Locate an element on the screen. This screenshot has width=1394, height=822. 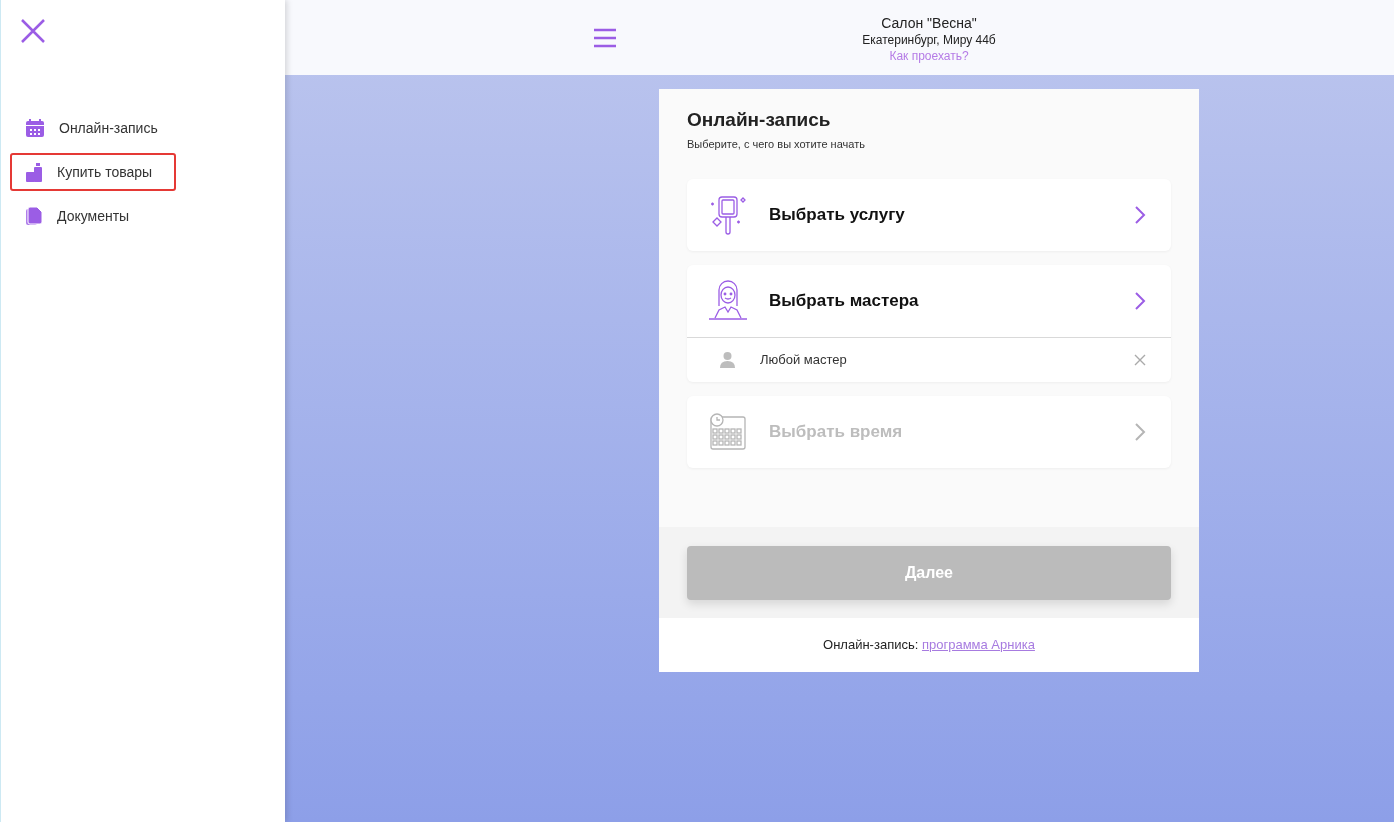
documents-icon is located at coordinates (34, 216).